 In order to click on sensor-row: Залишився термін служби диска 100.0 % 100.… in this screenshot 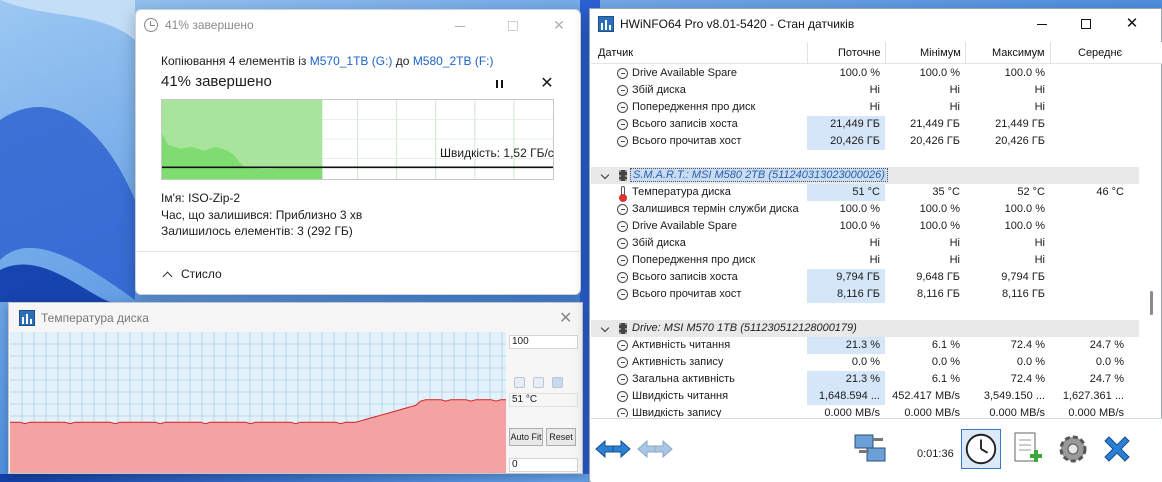, I will do `click(865, 209)`.